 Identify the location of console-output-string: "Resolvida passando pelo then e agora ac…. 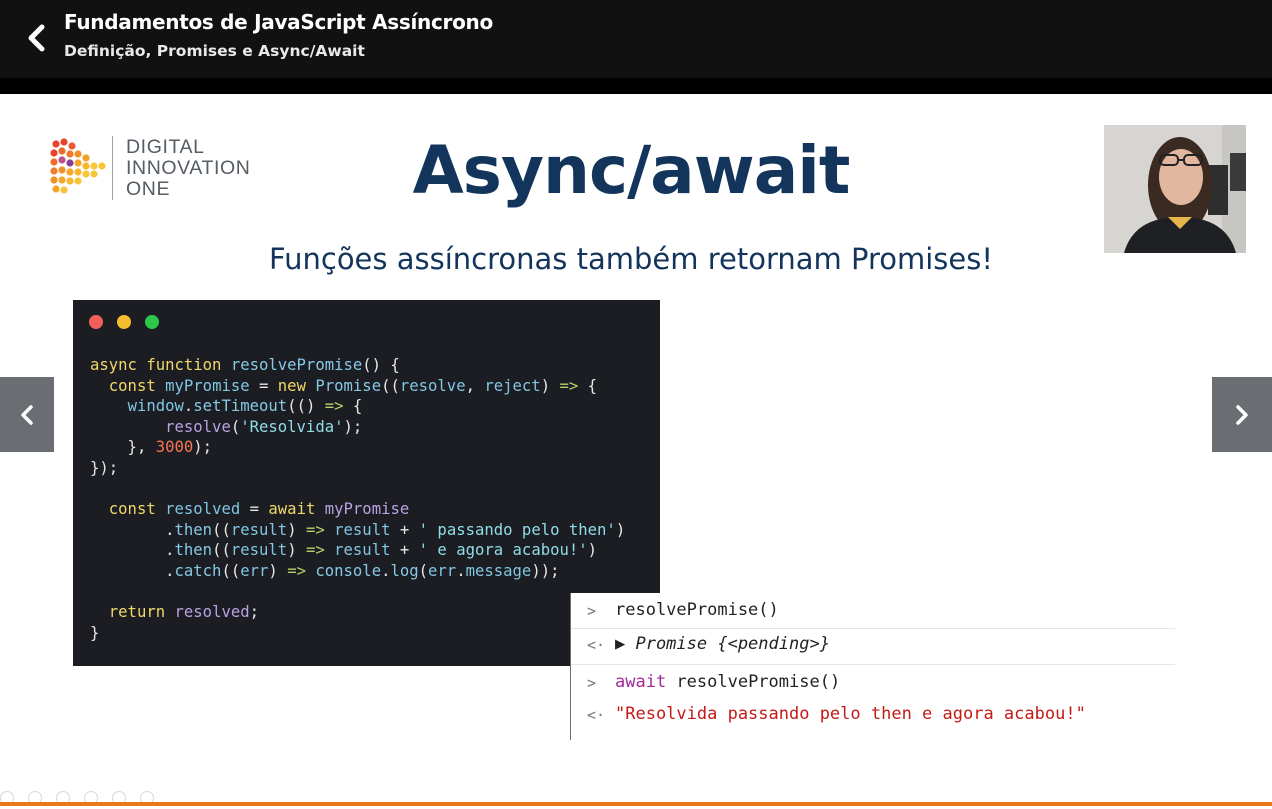
(850, 714).